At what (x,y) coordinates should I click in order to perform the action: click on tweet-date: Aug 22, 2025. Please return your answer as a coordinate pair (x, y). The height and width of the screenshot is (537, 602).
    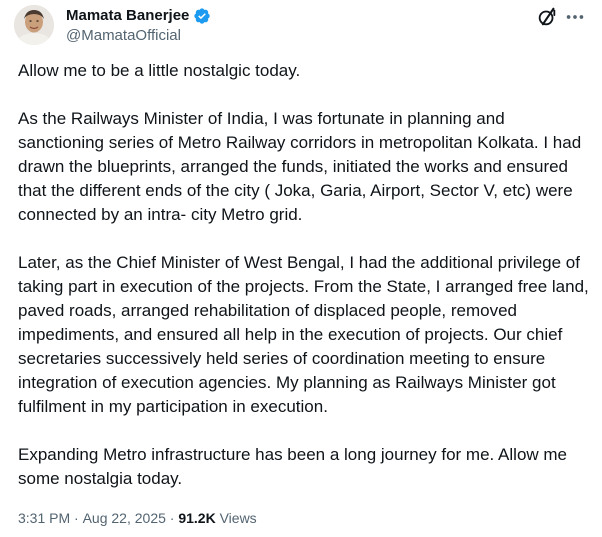
    Looking at the image, I should click on (124, 518).